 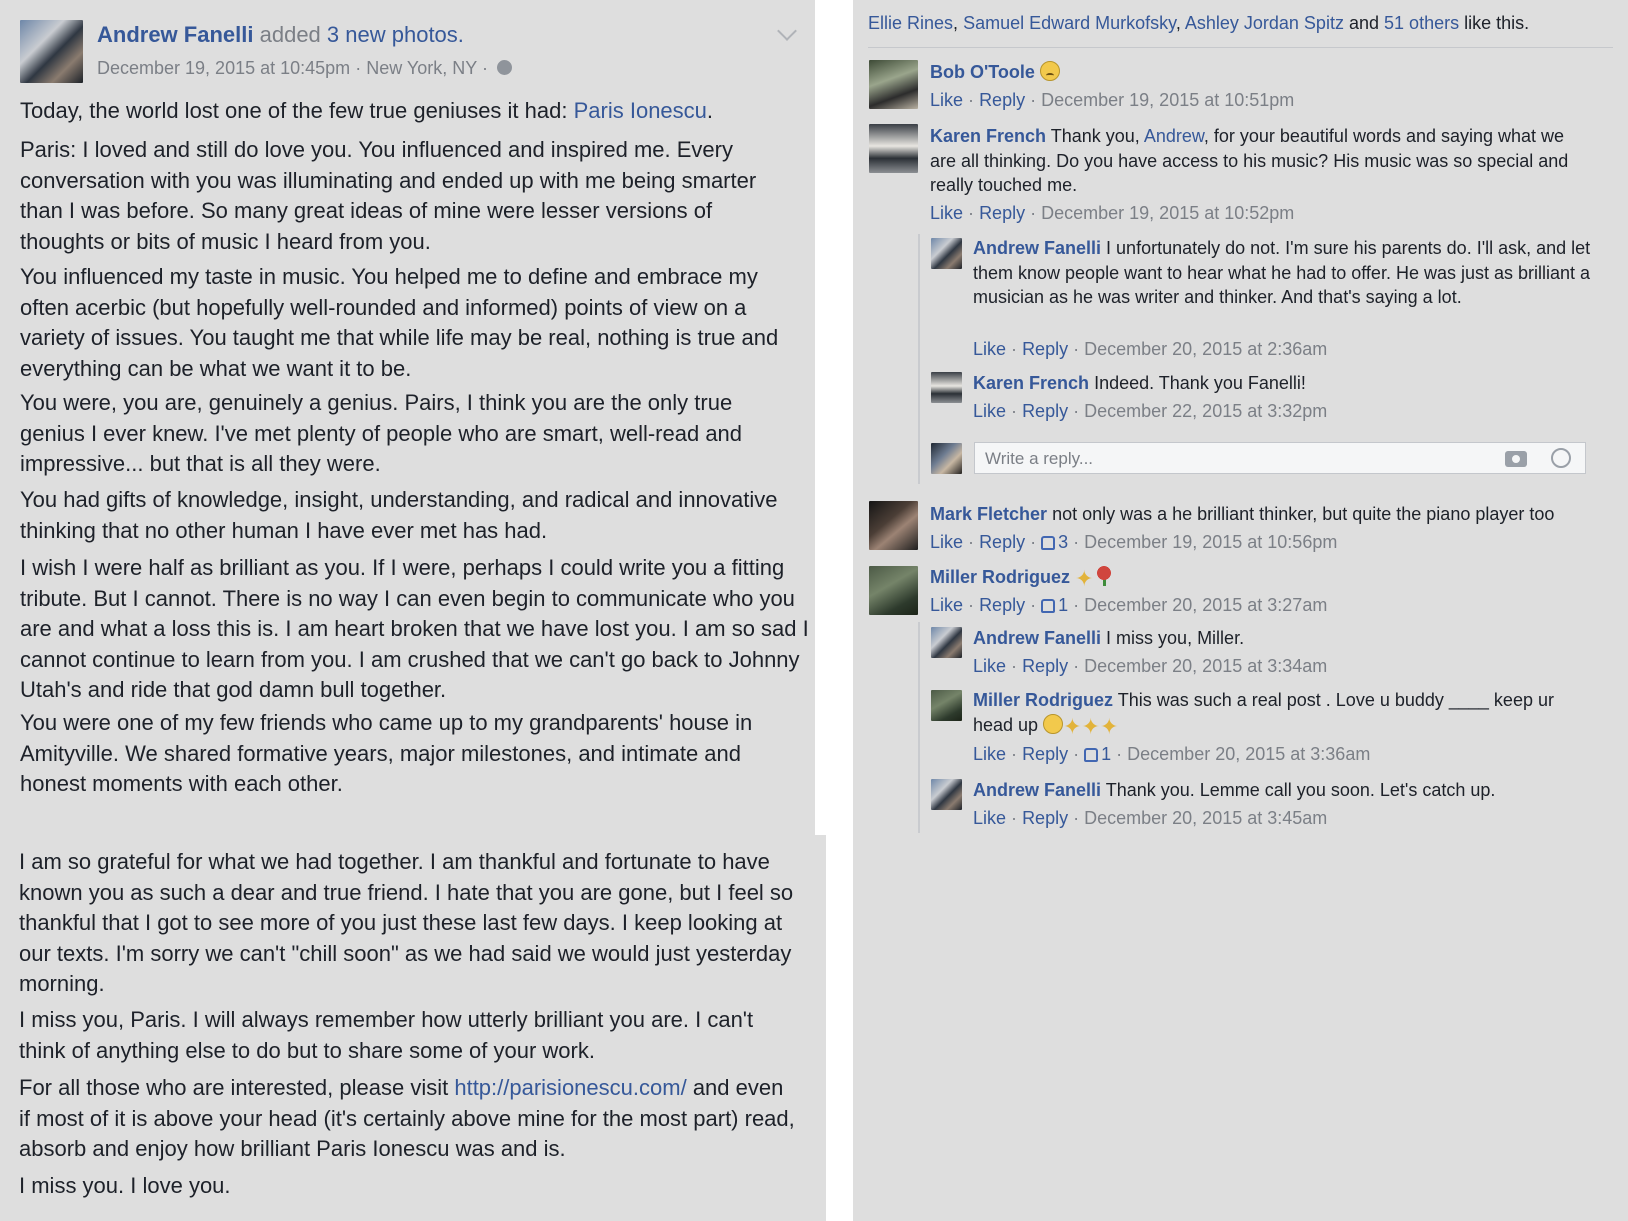 I want to click on post-date: December 19, 2015 at 10:45pm, so click(x=223, y=68).